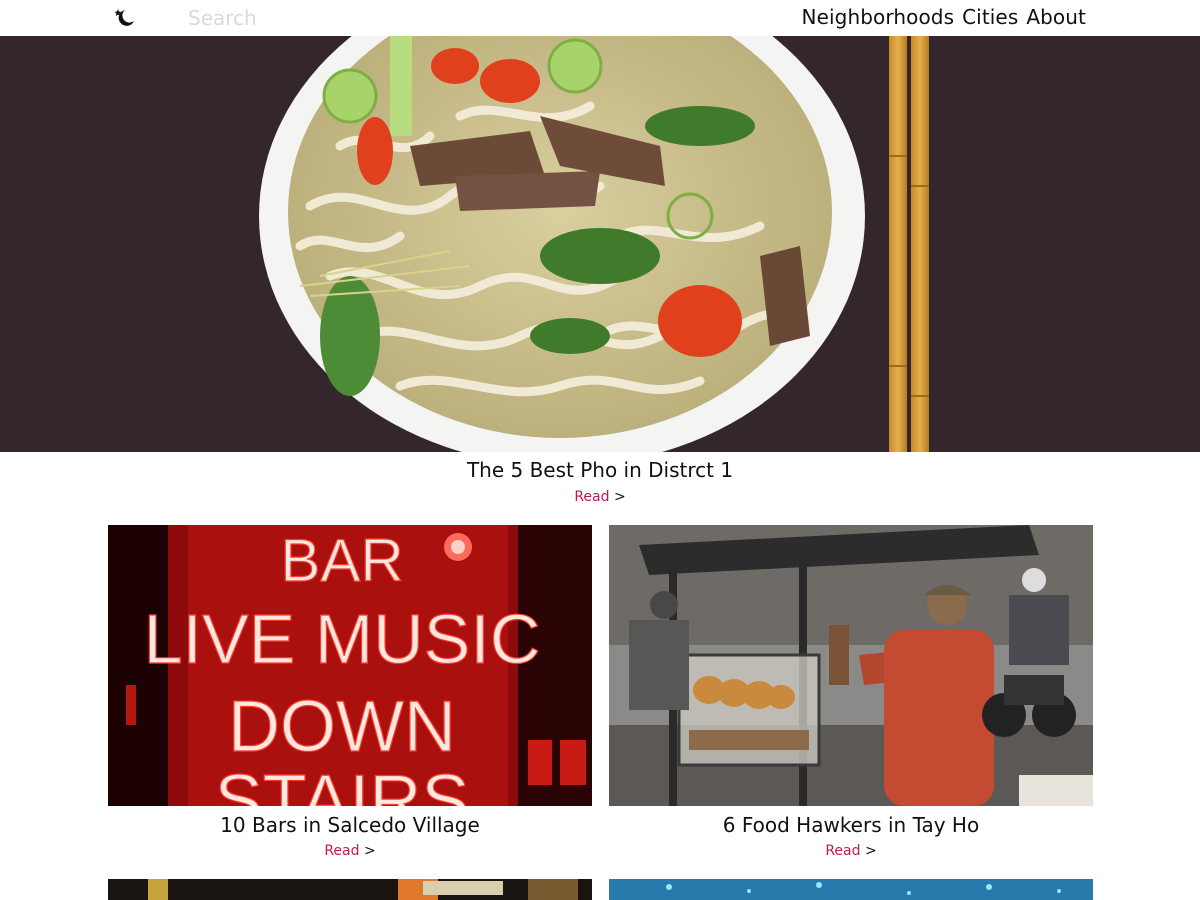 This screenshot has width=1200, height=900. Describe the element at coordinates (851, 665) in the screenshot. I see `card-image-hawkers` at that location.